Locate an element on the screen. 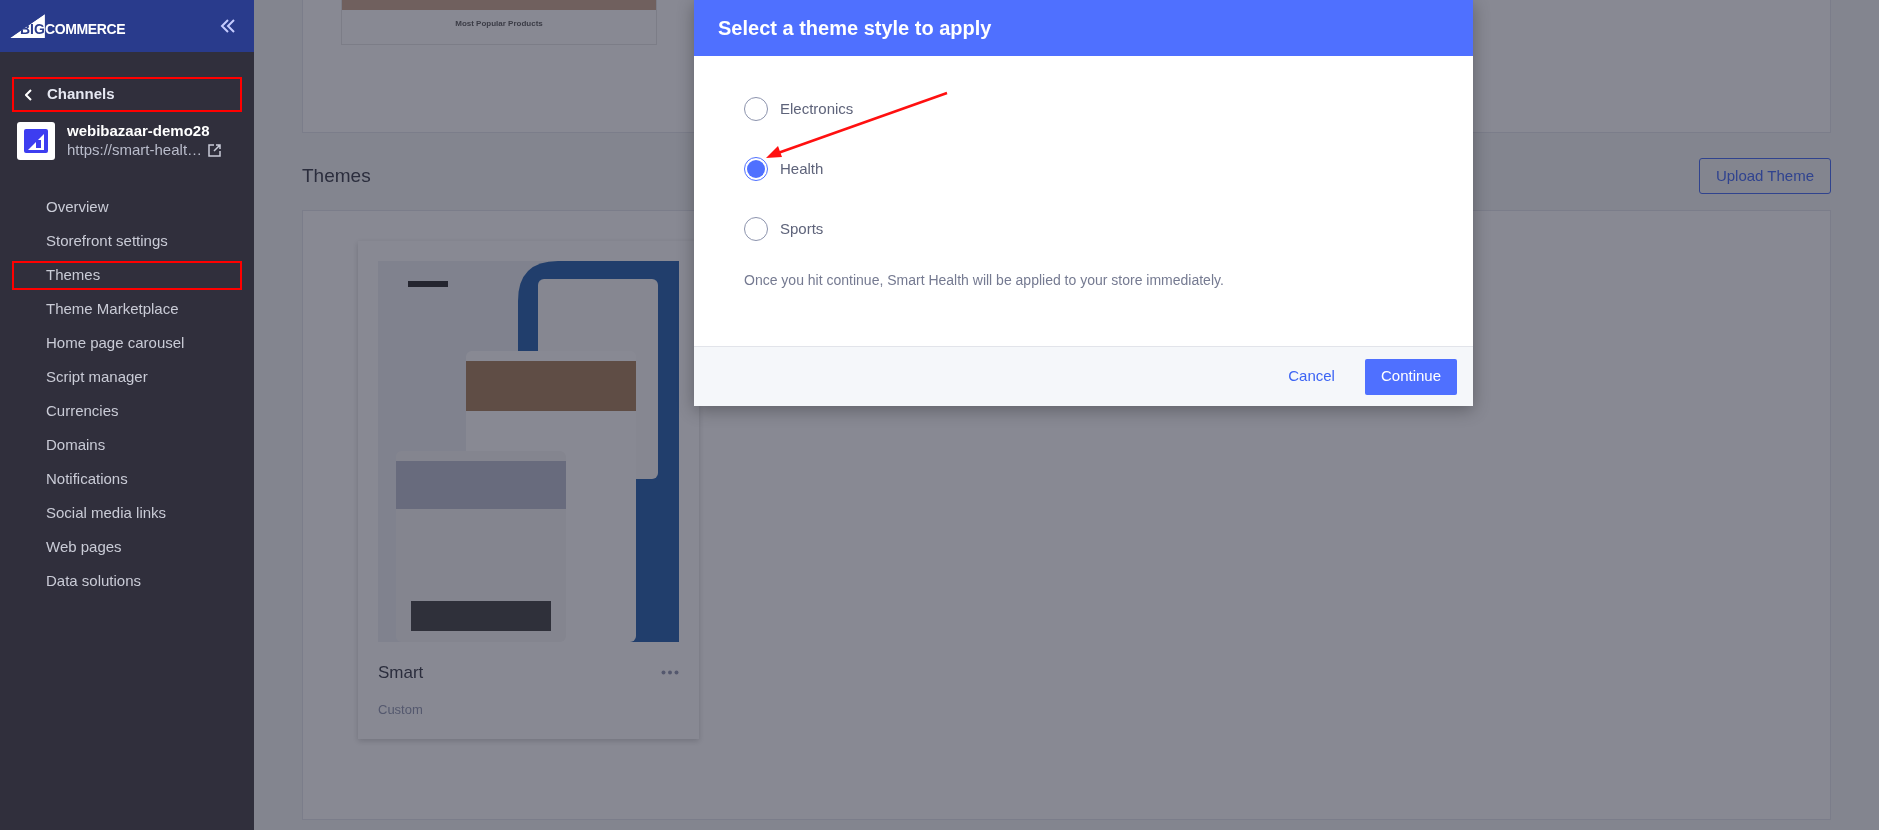  store-icon is located at coordinates (36, 141).